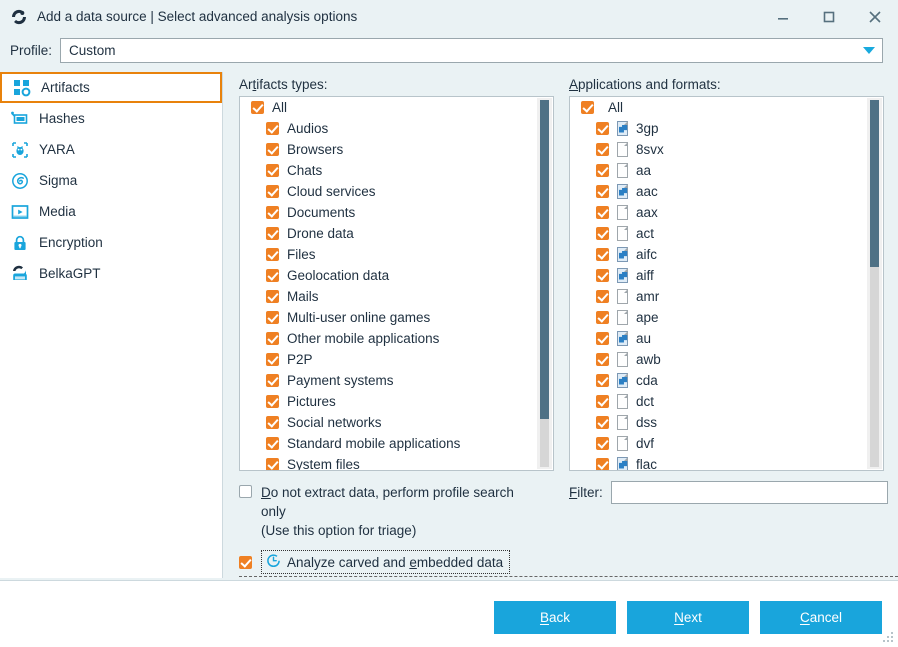 The width and height of the screenshot is (898, 647). I want to click on format-row: amr, so click(718, 296).